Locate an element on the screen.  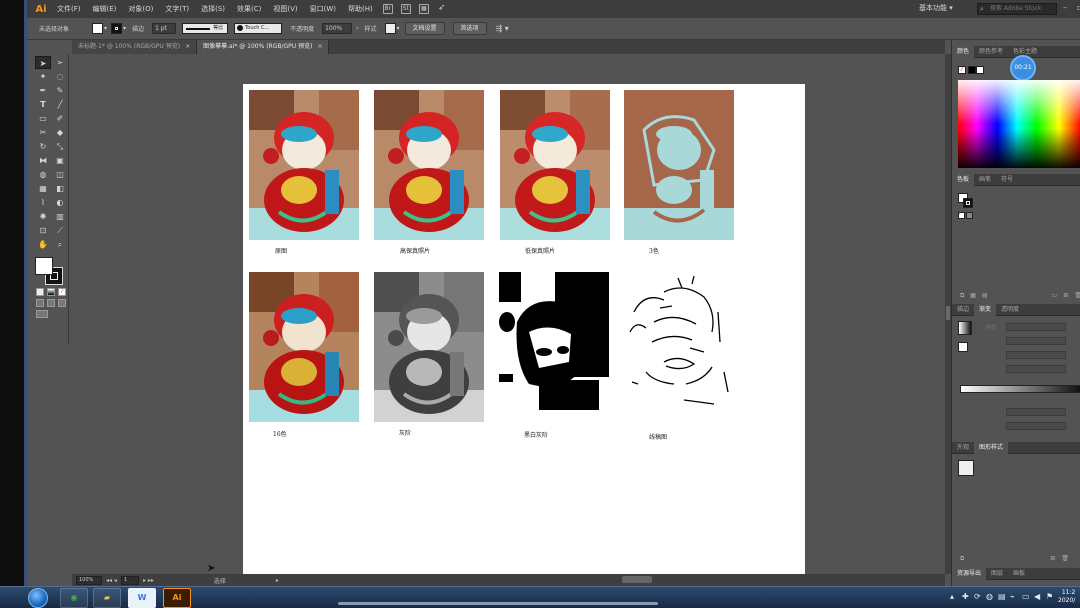
tab-layers: 图层 is located at coordinates (997, 574).